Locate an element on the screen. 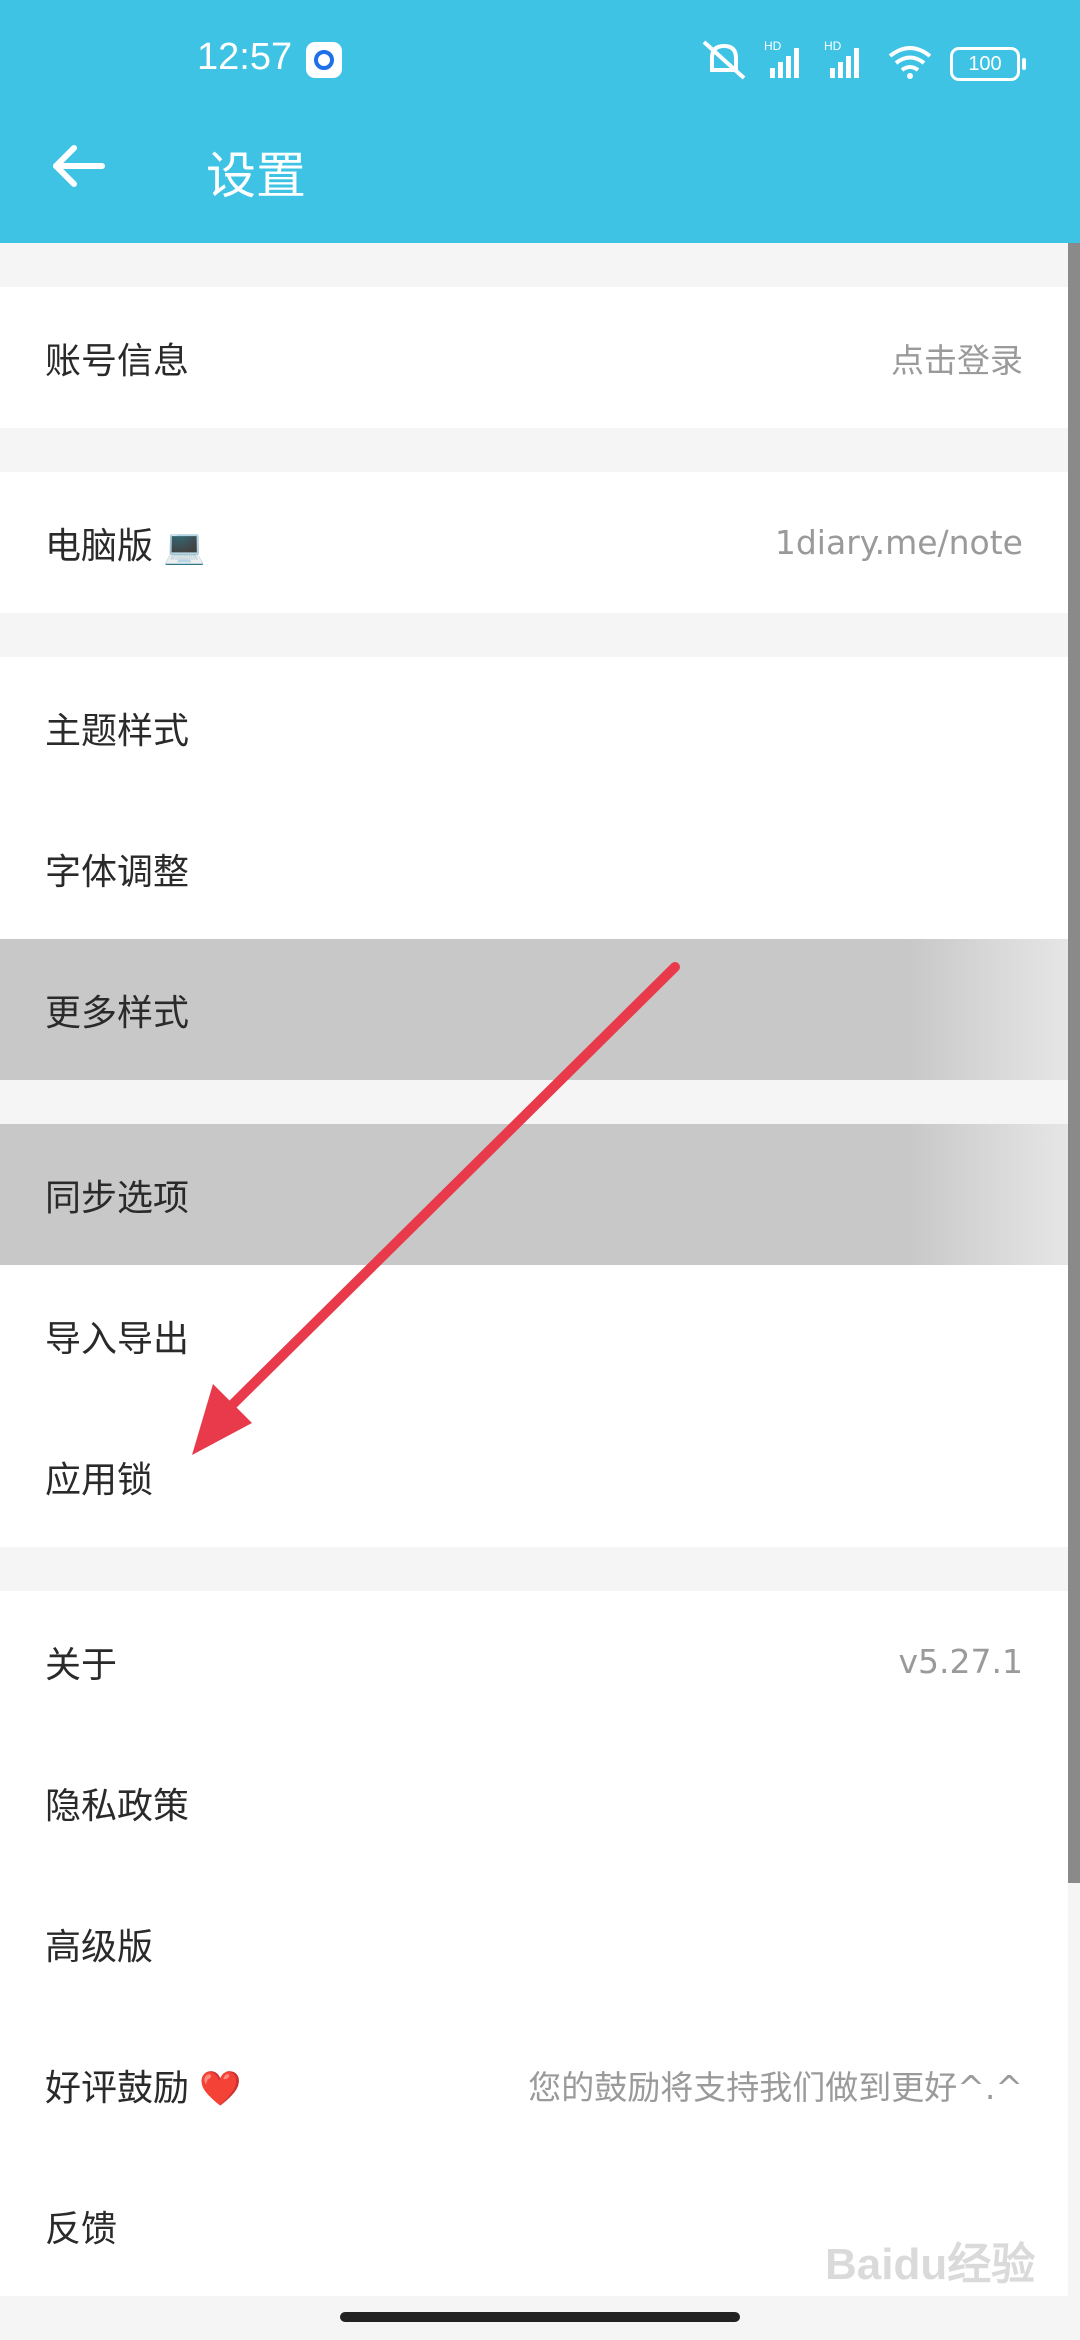 The height and width of the screenshot is (2340, 1080). settings-item-account: 账号信息 点击登录 is located at coordinates (534, 357).